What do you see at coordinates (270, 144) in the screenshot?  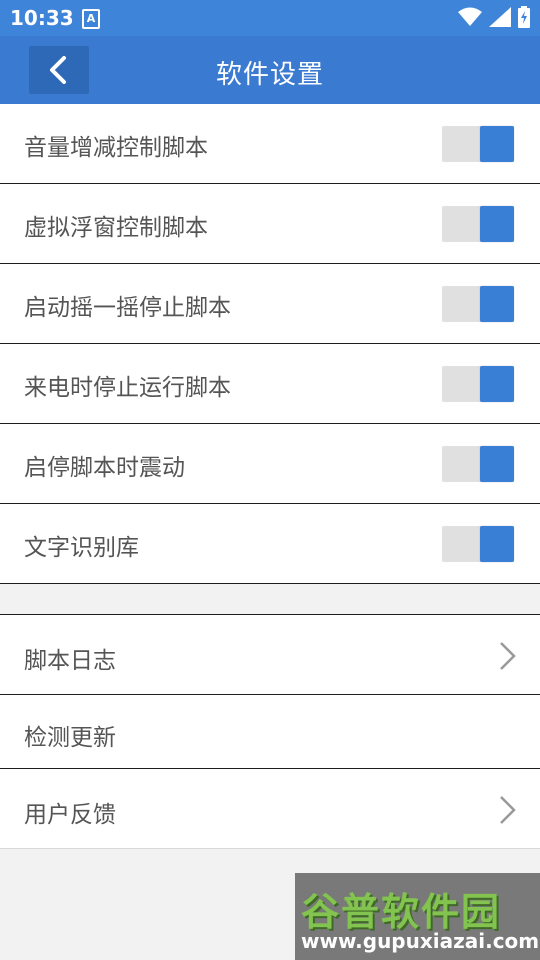 I see `setting-row-volume-control: 音量增减控制脚本` at bounding box center [270, 144].